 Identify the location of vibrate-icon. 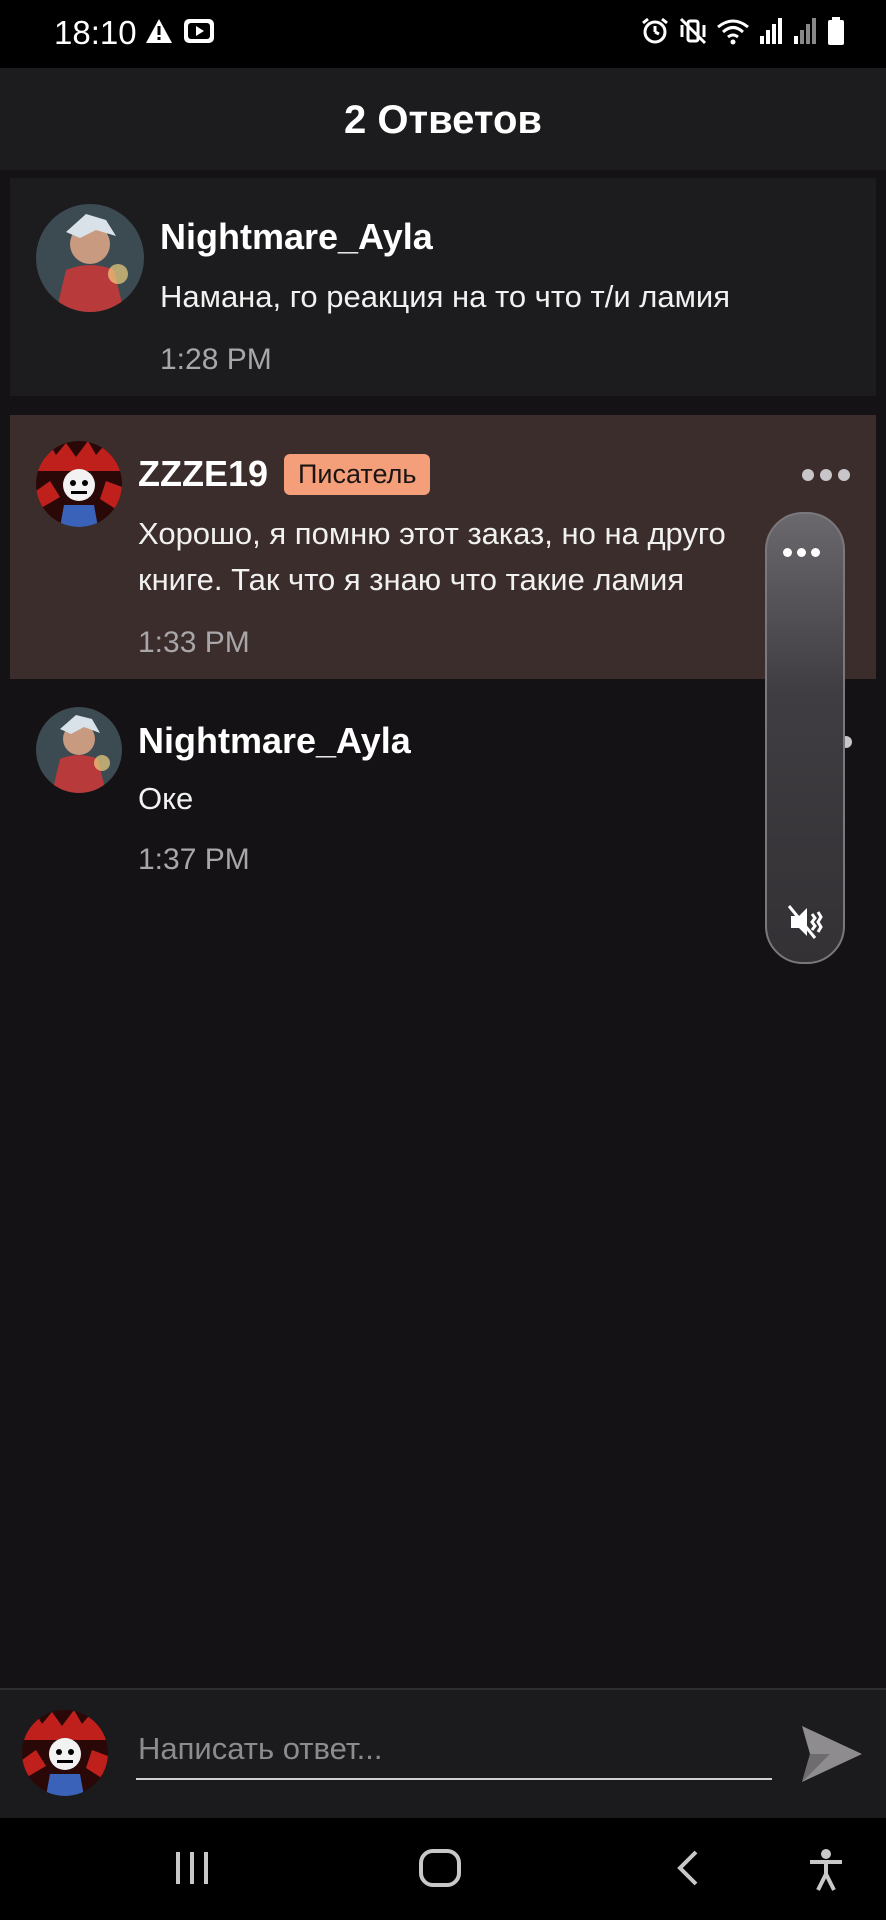
(693, 31).